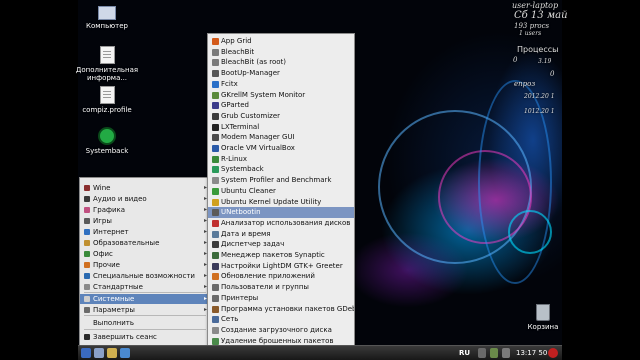 Image resolution: width=640 pixels, height=360 pixels. I want to click on battery-icon, so click(494, 353).